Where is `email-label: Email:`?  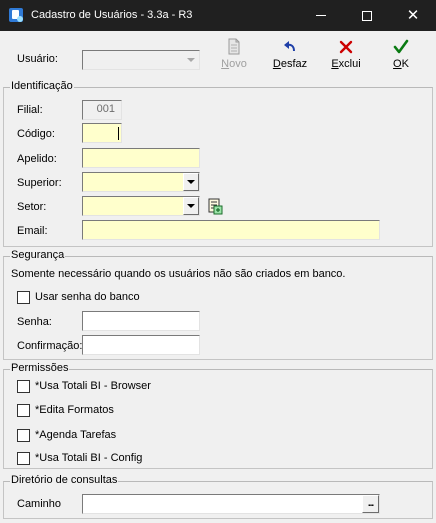
email-label: Email: is located at coordinates (32, 231).